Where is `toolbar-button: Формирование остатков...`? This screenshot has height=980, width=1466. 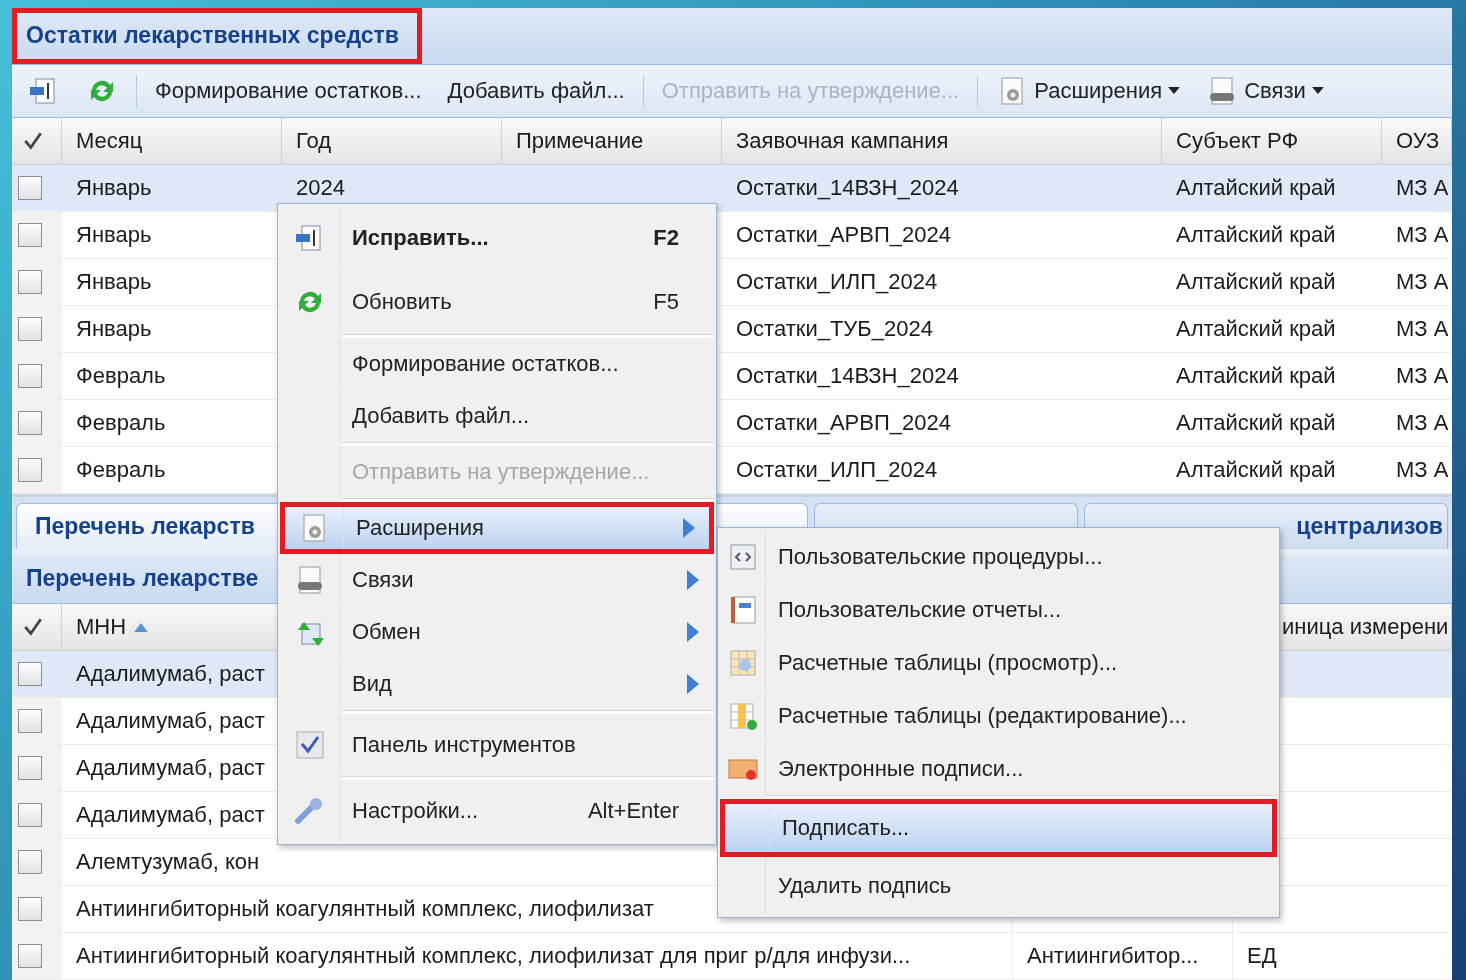
toolbar-button: Формирование остатков... is located at coordinates (288, 90).